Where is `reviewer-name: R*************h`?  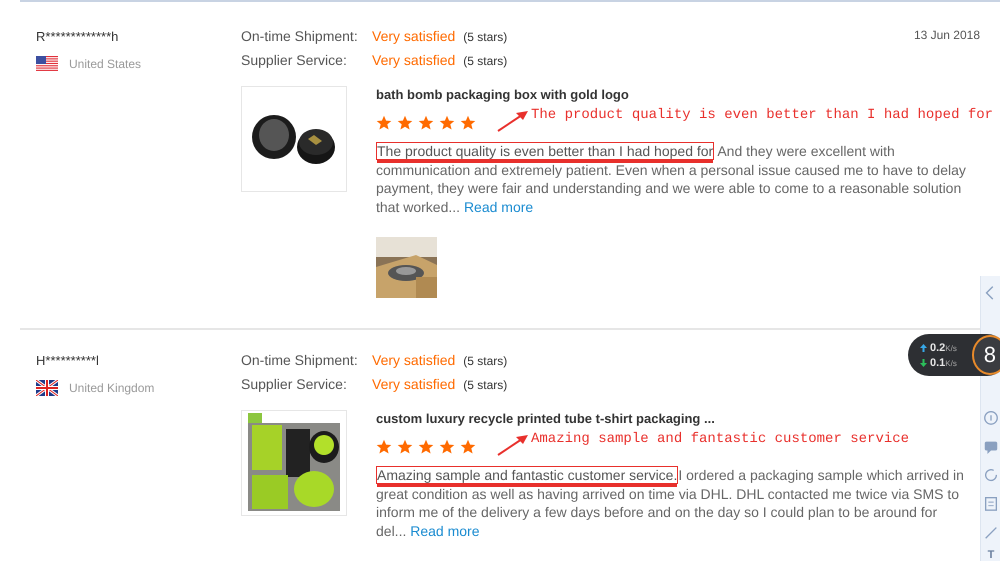
reviewer-name: R*************h is located at coordinates (78, 37).